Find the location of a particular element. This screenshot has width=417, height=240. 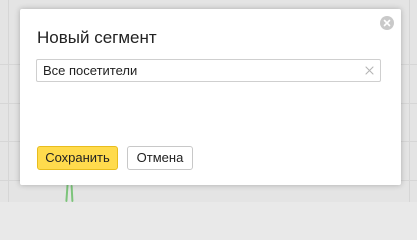

segment-name-field is located at coordinates (208, 70).